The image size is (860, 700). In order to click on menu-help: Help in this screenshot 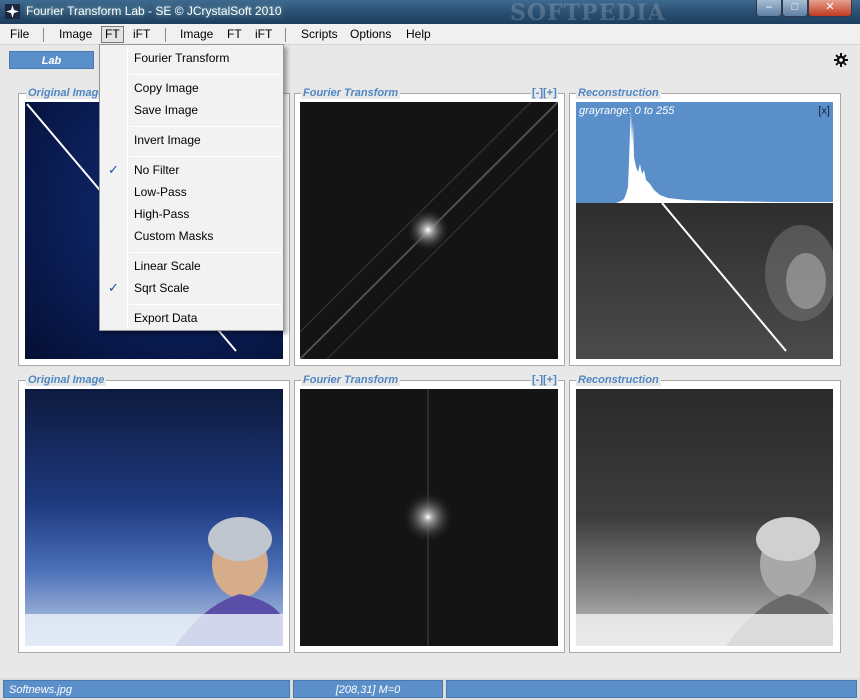, I will do `click(418, 35)`.